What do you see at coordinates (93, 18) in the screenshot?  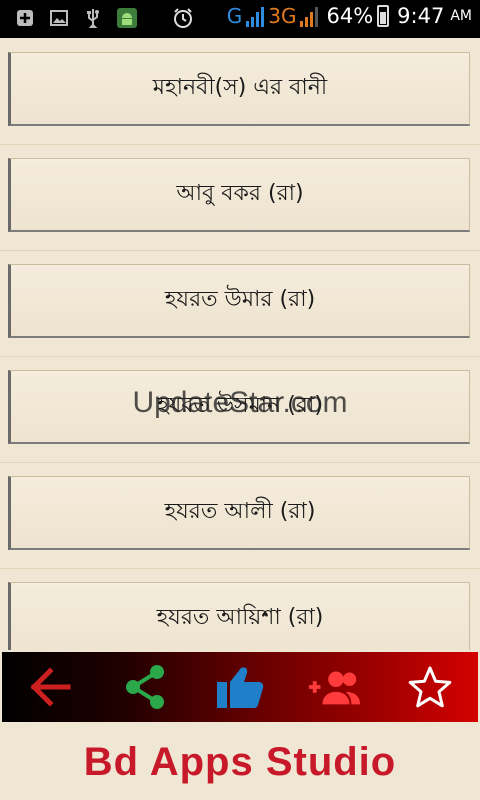 I see `usb-icon` at bounding box center [93, 18].